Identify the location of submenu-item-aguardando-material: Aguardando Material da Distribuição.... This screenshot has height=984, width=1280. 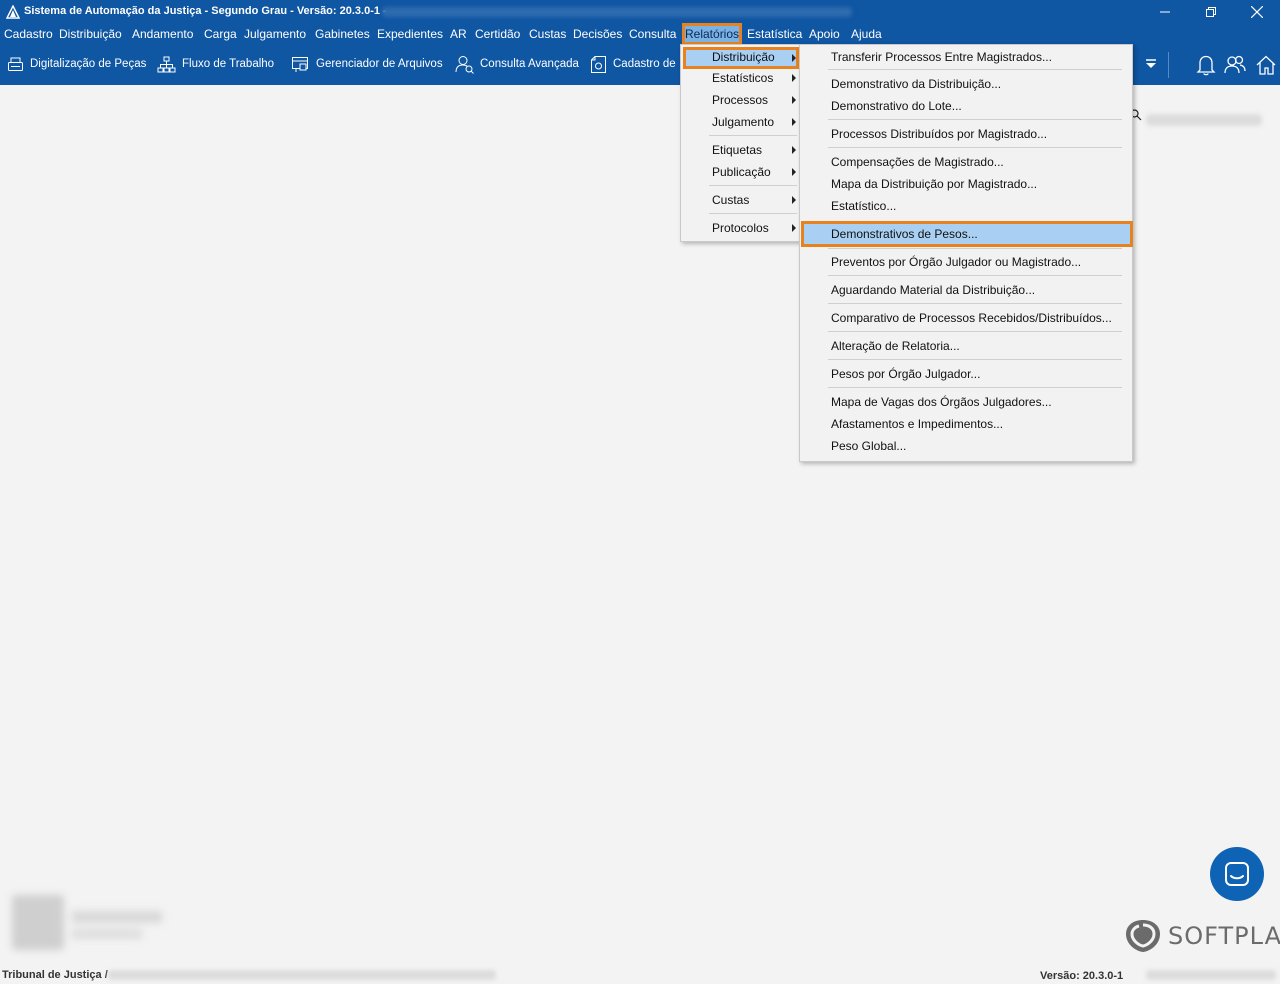
(933, 290).